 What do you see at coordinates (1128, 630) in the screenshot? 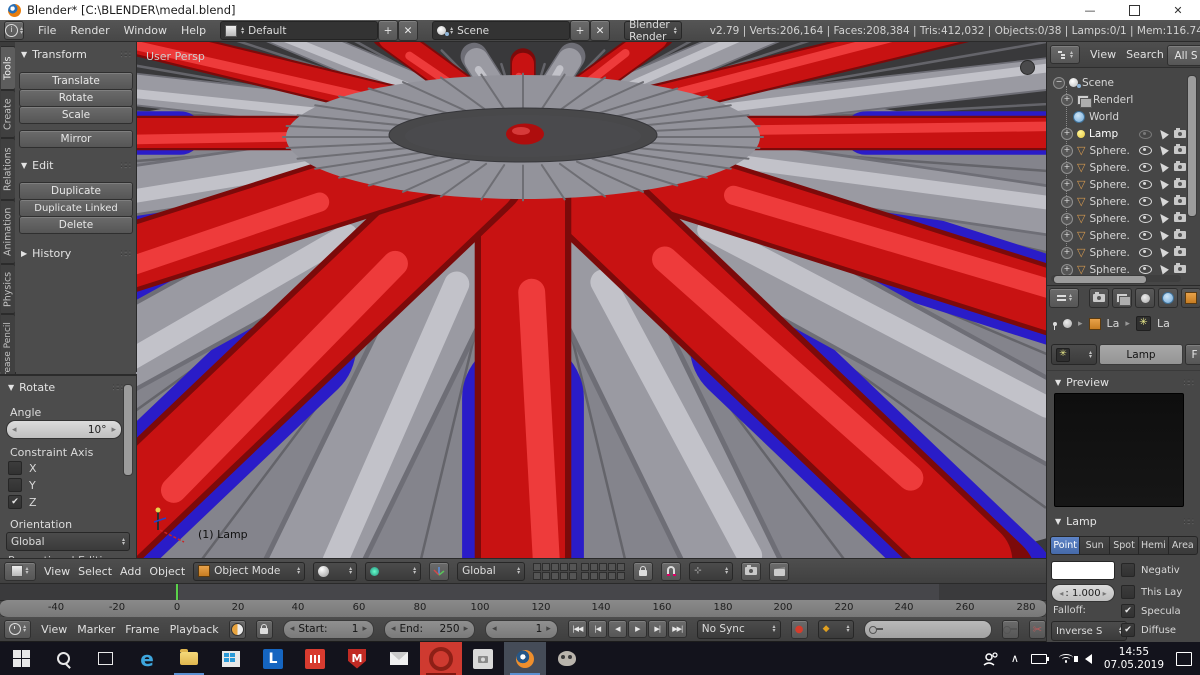
I see `diffuse-checkbox: ✔` at bounding box center [1128, 630].